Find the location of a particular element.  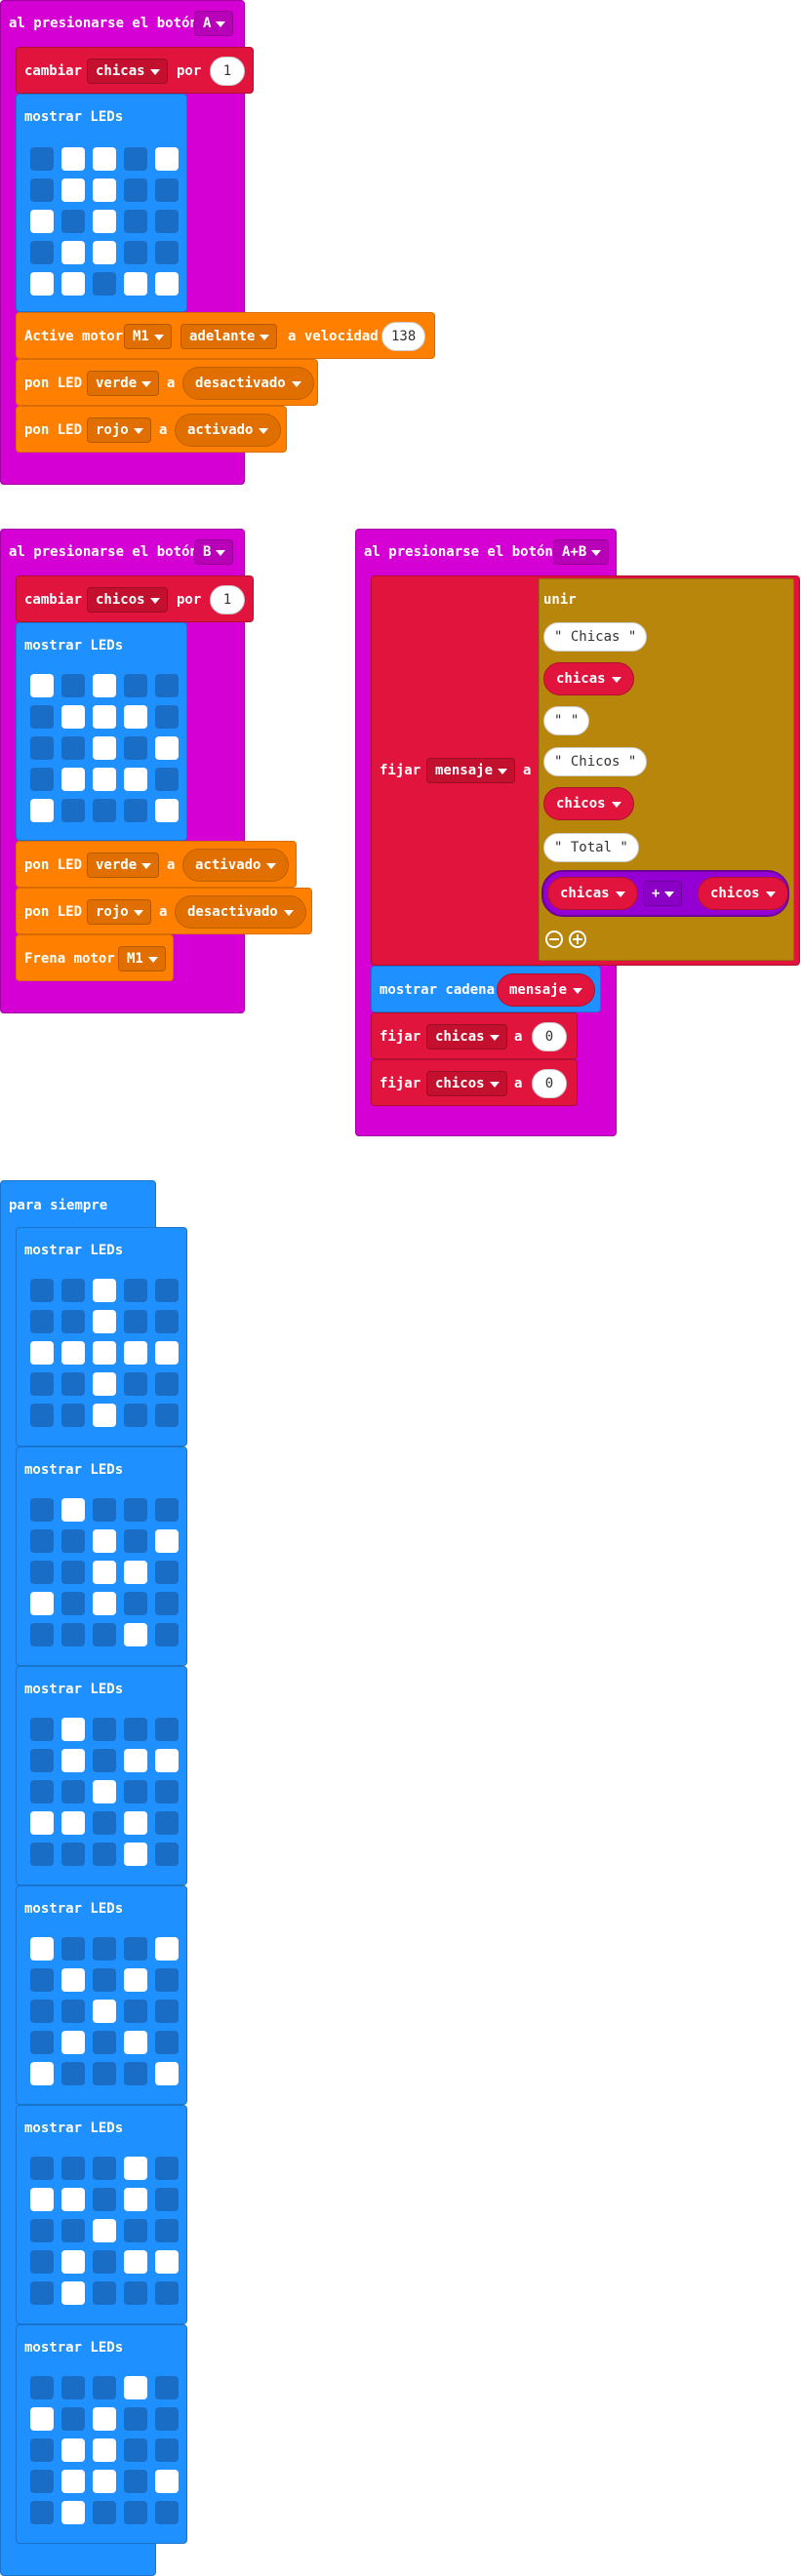

button-b-dropdown: B is located at coordinates (214, 552).